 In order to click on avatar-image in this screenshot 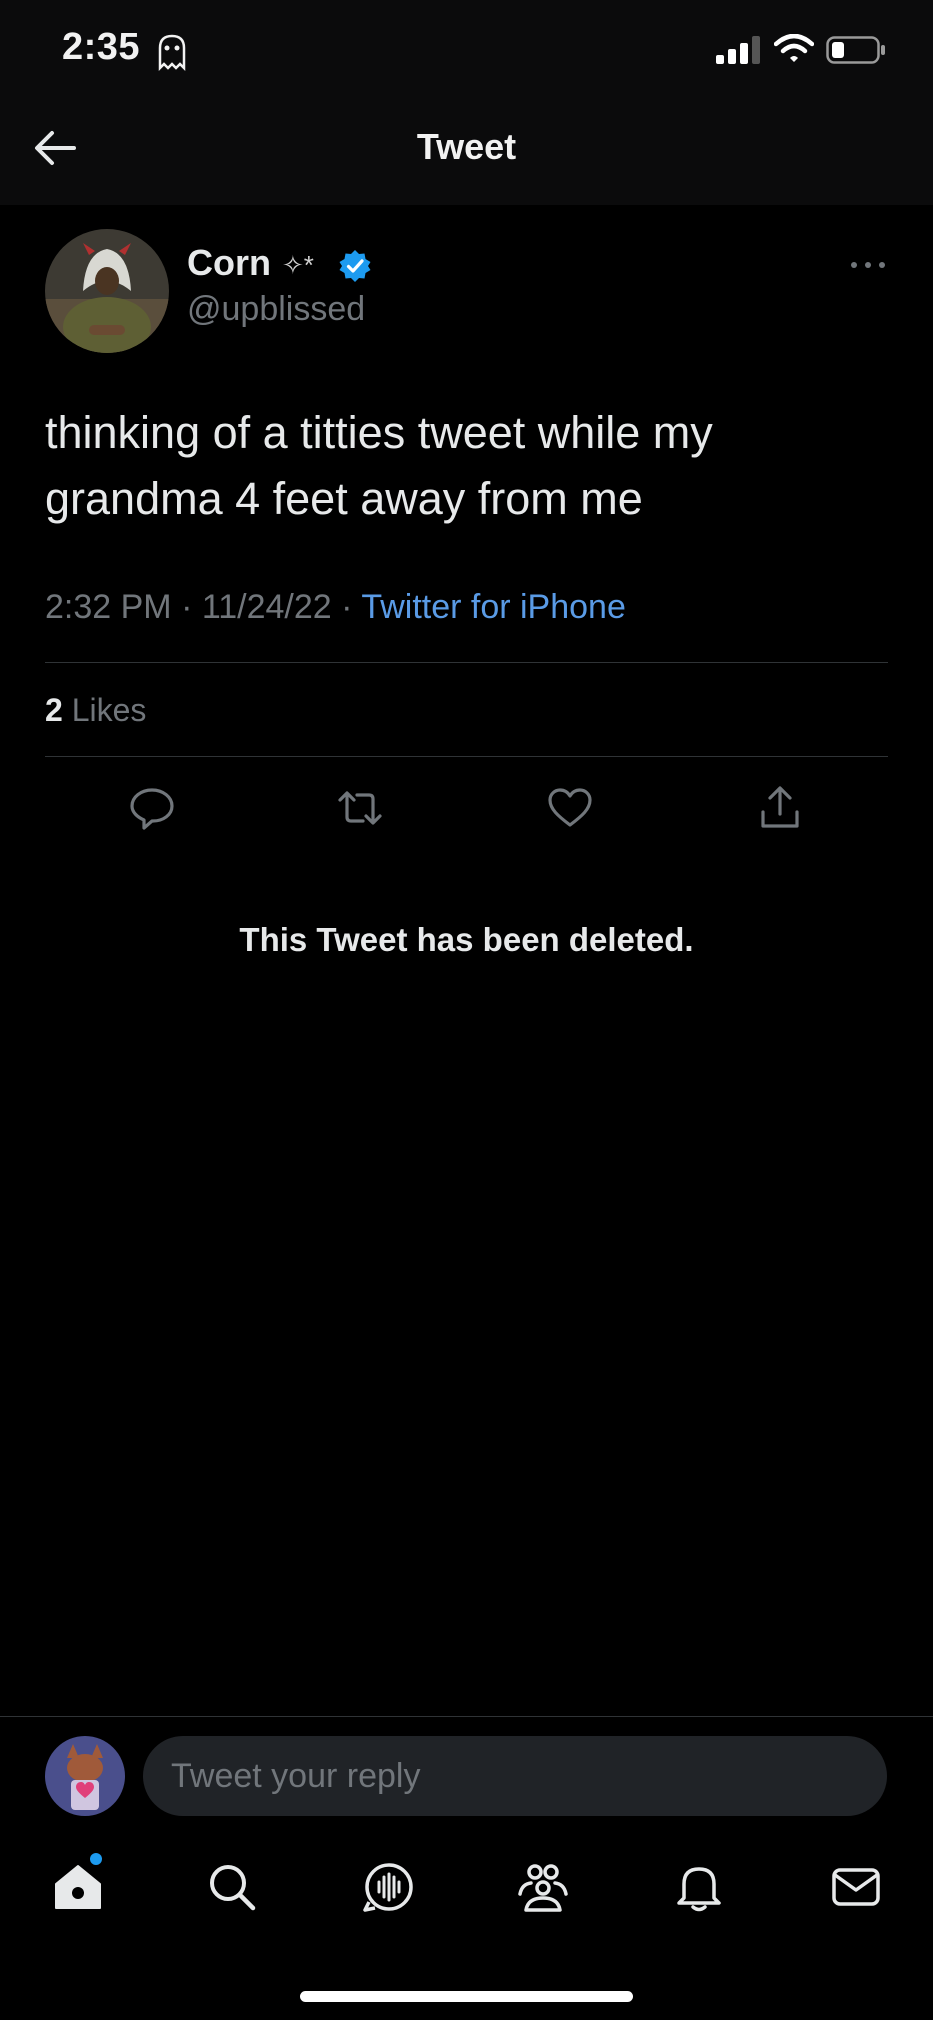, I will do `click(107, 291)`.